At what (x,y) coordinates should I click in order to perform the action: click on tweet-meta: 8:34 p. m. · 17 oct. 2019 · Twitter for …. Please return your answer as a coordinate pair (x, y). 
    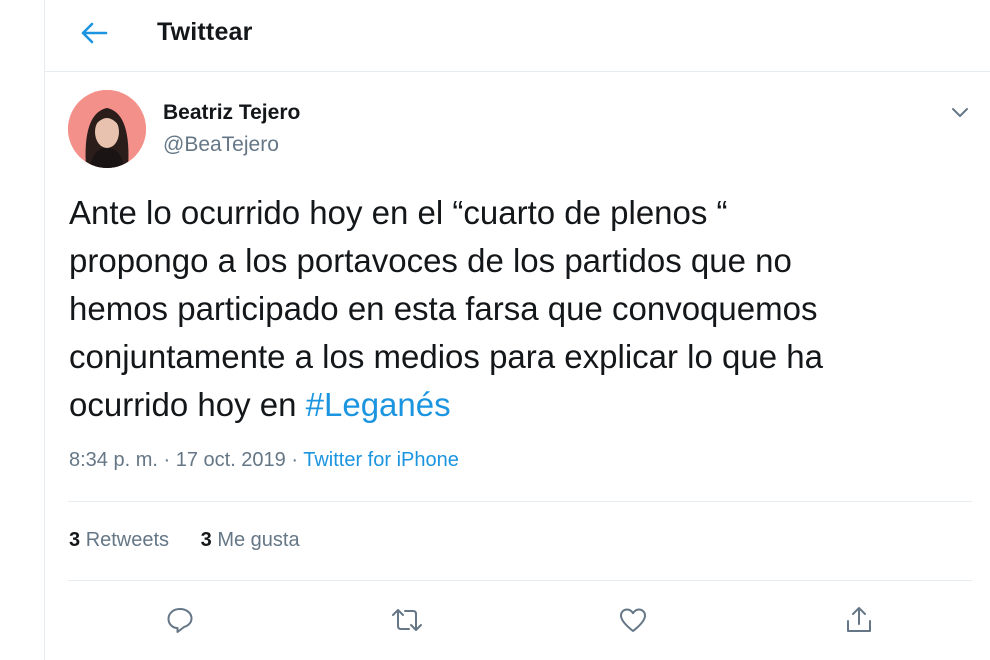
    Looking at the image, I should click on (264, 460).